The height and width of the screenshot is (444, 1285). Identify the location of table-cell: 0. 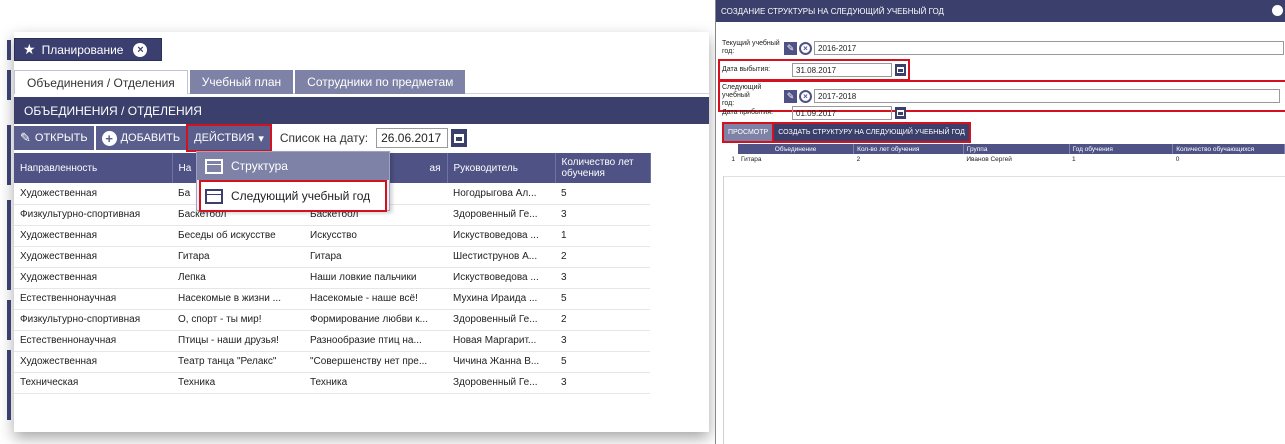
(1177, 159).